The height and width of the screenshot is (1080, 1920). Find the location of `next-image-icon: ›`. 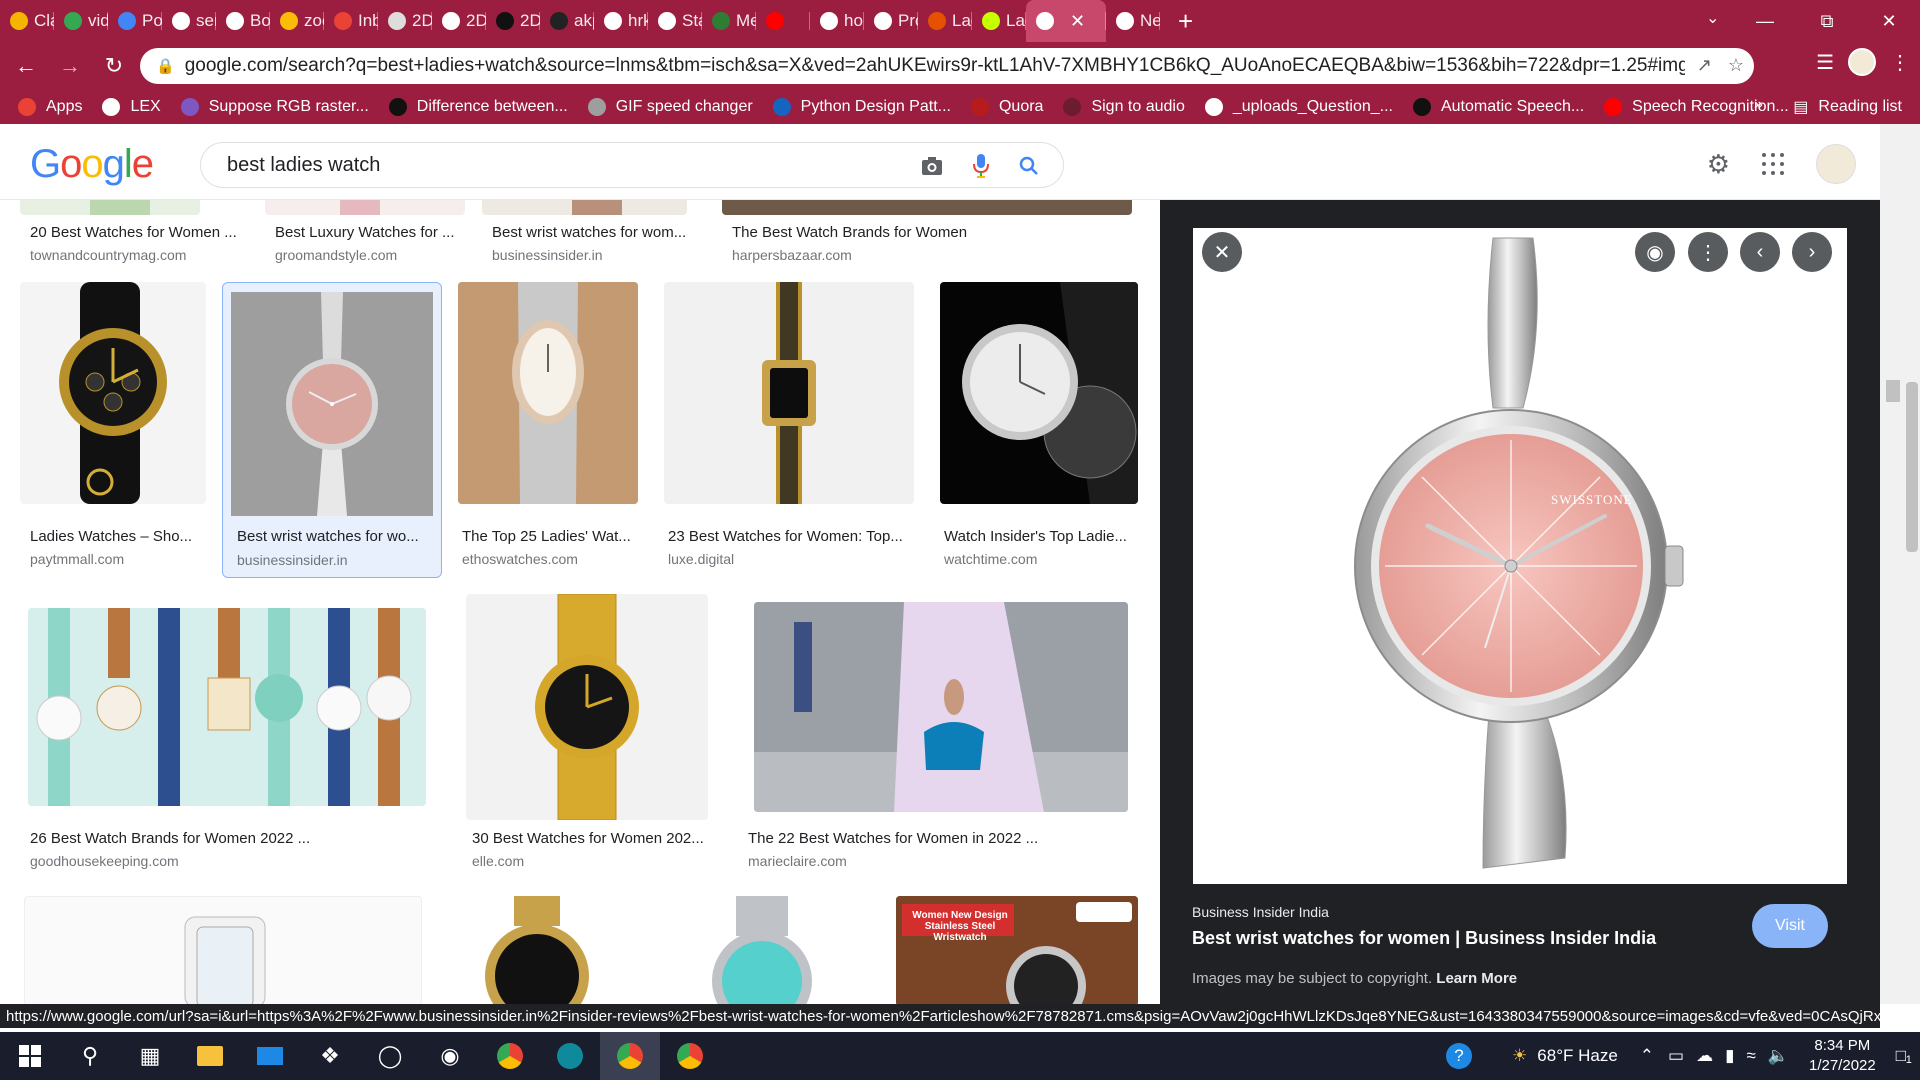

next-image-icon: › is located at coordinates (1812, 252).